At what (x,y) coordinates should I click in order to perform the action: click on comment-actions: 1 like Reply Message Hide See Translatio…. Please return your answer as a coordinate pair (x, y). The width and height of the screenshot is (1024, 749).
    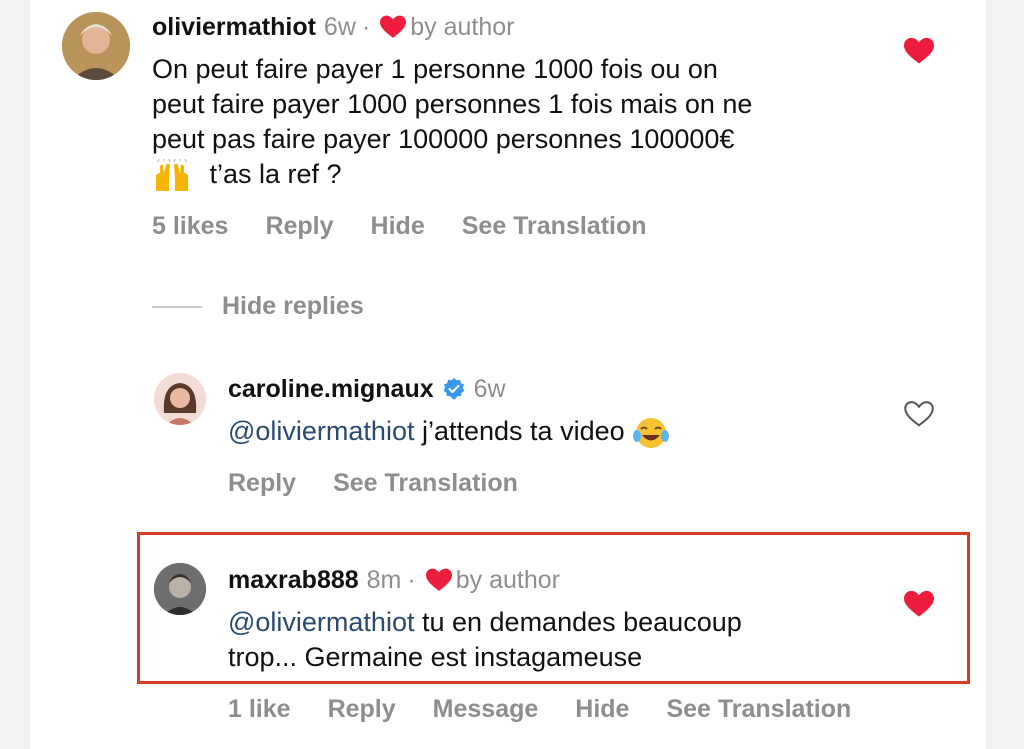
    Looking at the image, I should click on (558, 709).